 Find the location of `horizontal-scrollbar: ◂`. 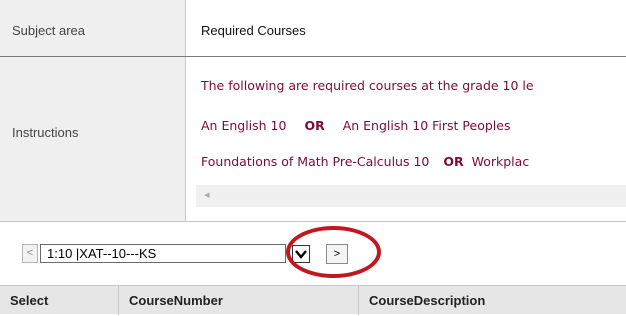

horizontal-scrollbar: ◂ is located at coordinates (411, 196).